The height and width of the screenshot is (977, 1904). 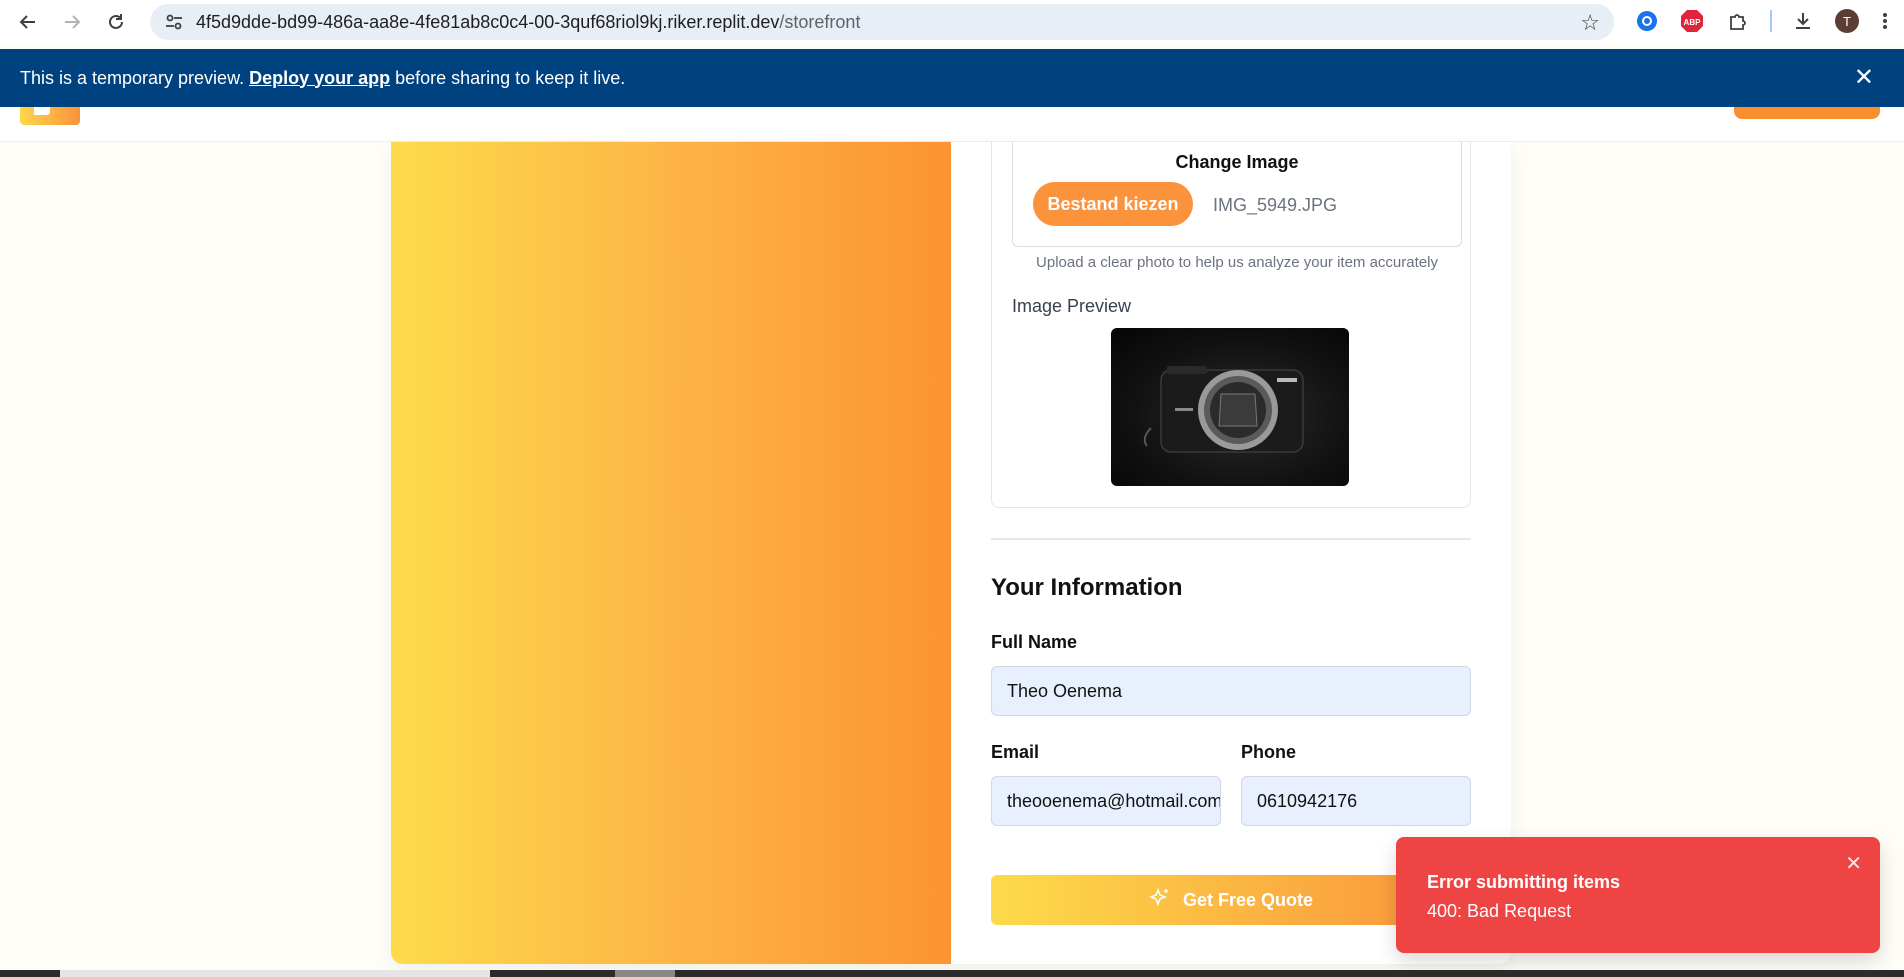 I want to click on site-header, so click(x=952, y=124).